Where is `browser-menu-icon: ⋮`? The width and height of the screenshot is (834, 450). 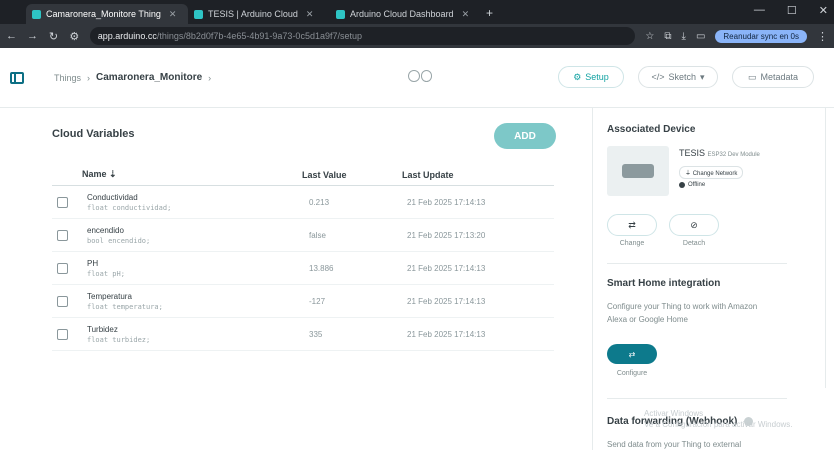 browser-menu-icon: ⋮ is located at coordinates (822, 36).